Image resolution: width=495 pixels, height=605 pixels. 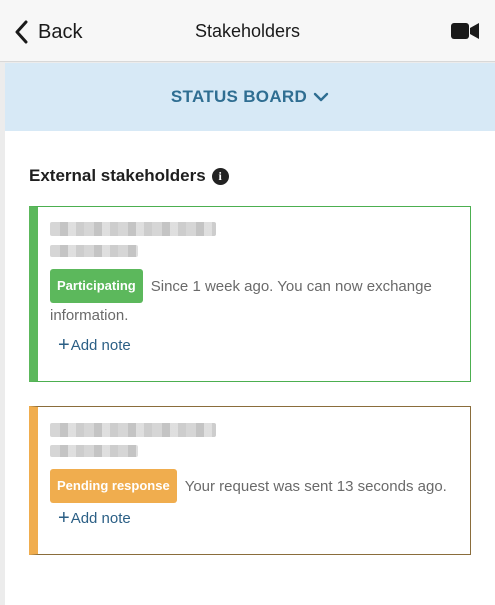 I want to click on video-call-button, so click(x=465, y=33).